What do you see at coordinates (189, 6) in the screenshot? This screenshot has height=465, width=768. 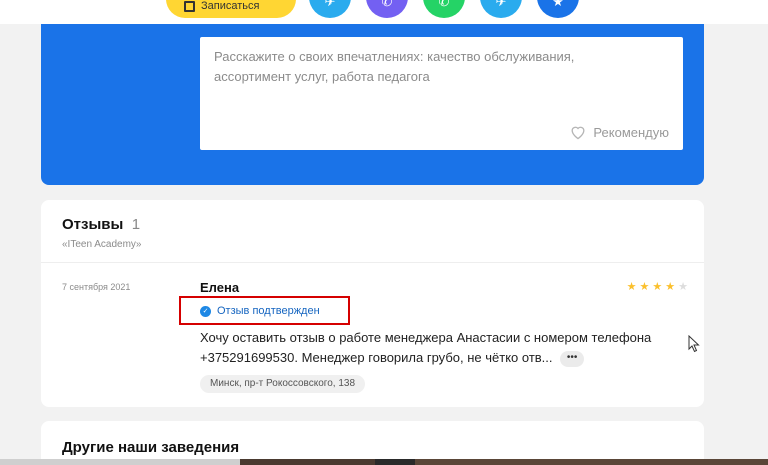 I see `calendar-icon` at bounding box center [189, 6].